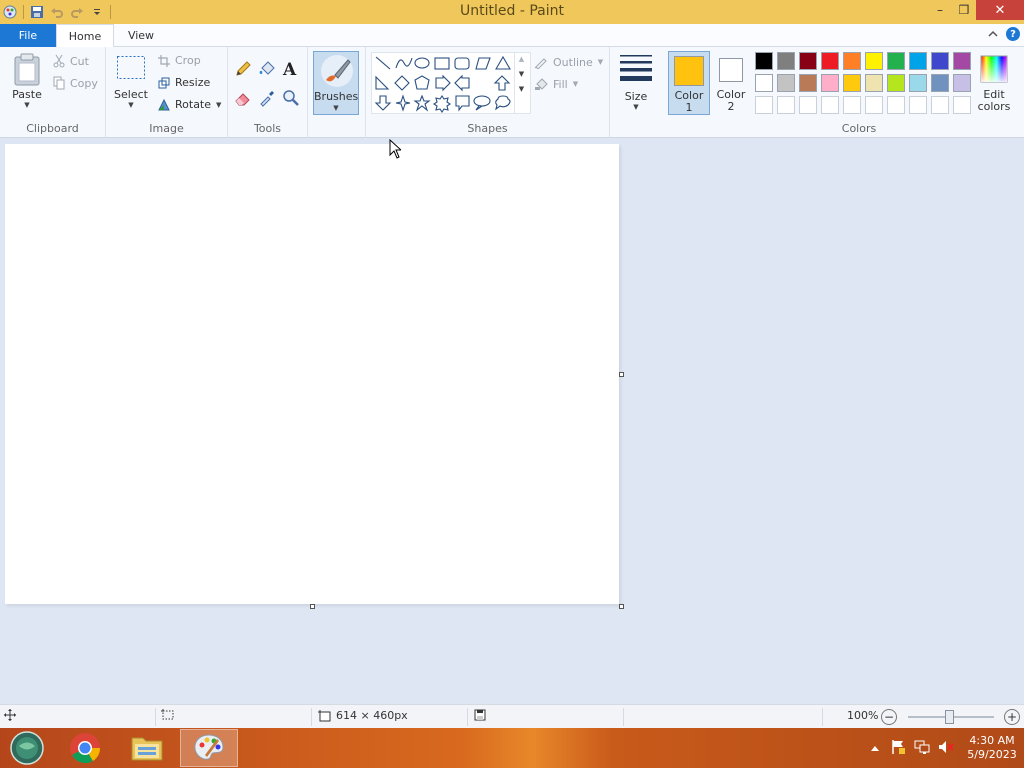 The image size is (1024, 768). What do you see at coordinates (521, 83) in the screenshot?
I see `shapes-gallery-scroll: ▲ ▼ ▼` at bounding box center [521, 83].